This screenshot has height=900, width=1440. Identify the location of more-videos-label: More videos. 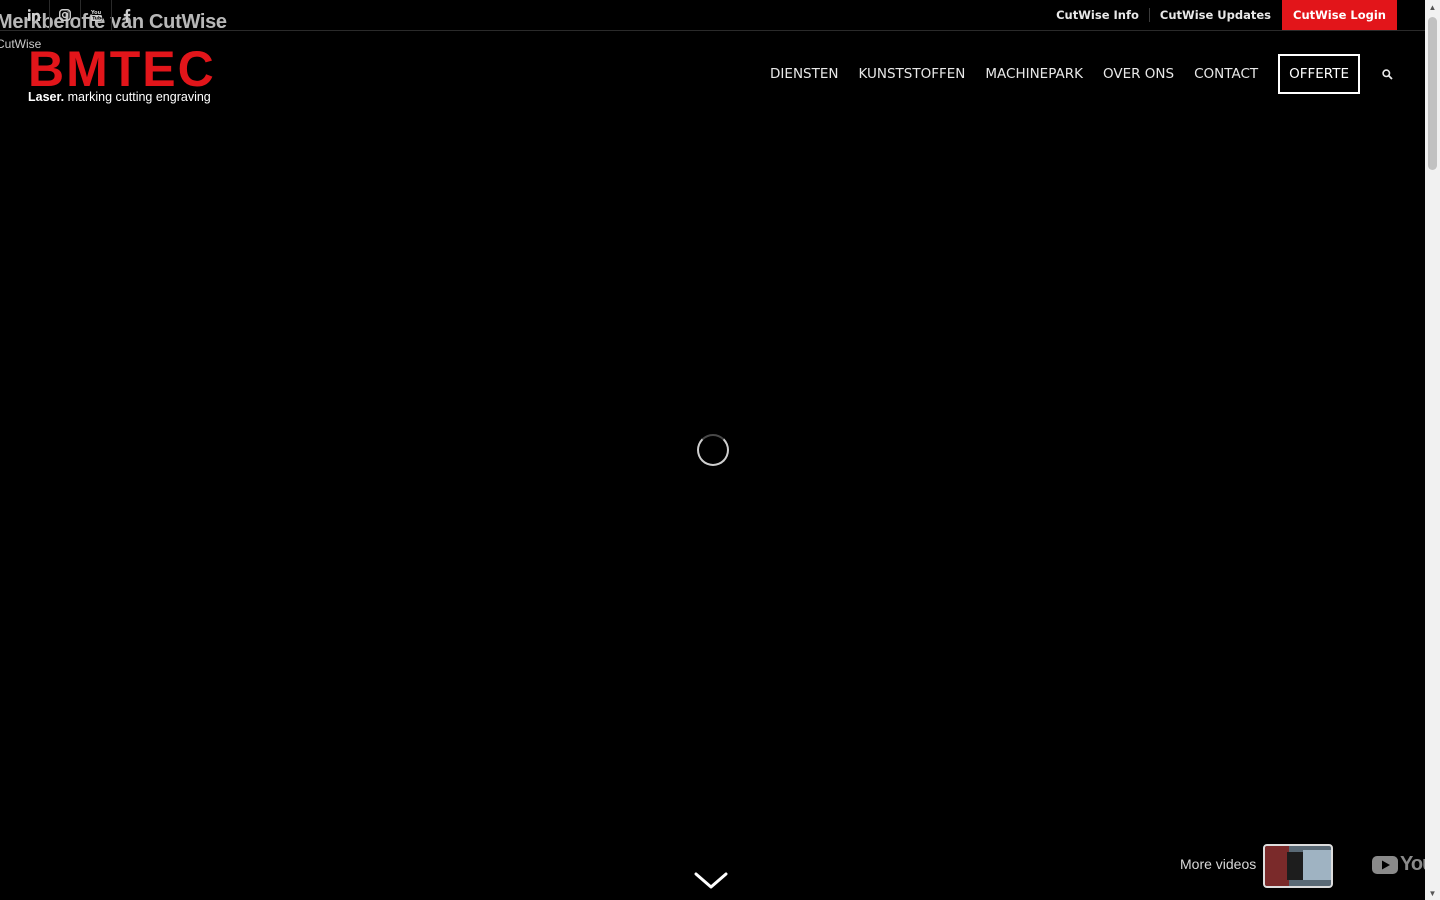
(1218, 864).